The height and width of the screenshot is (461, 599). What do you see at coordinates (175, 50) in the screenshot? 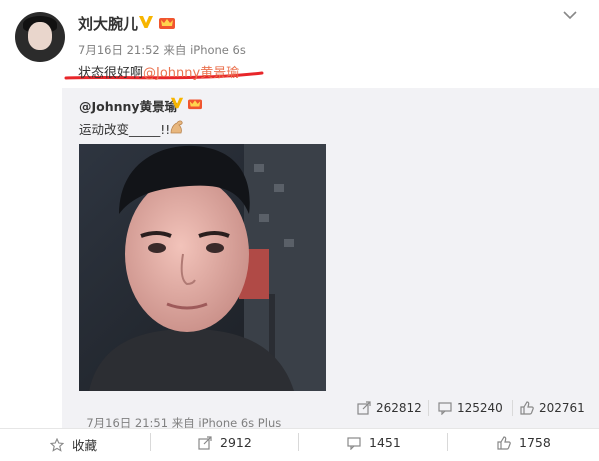
I see `post-source-prefix: 来自` at bounding box center [175, 50].